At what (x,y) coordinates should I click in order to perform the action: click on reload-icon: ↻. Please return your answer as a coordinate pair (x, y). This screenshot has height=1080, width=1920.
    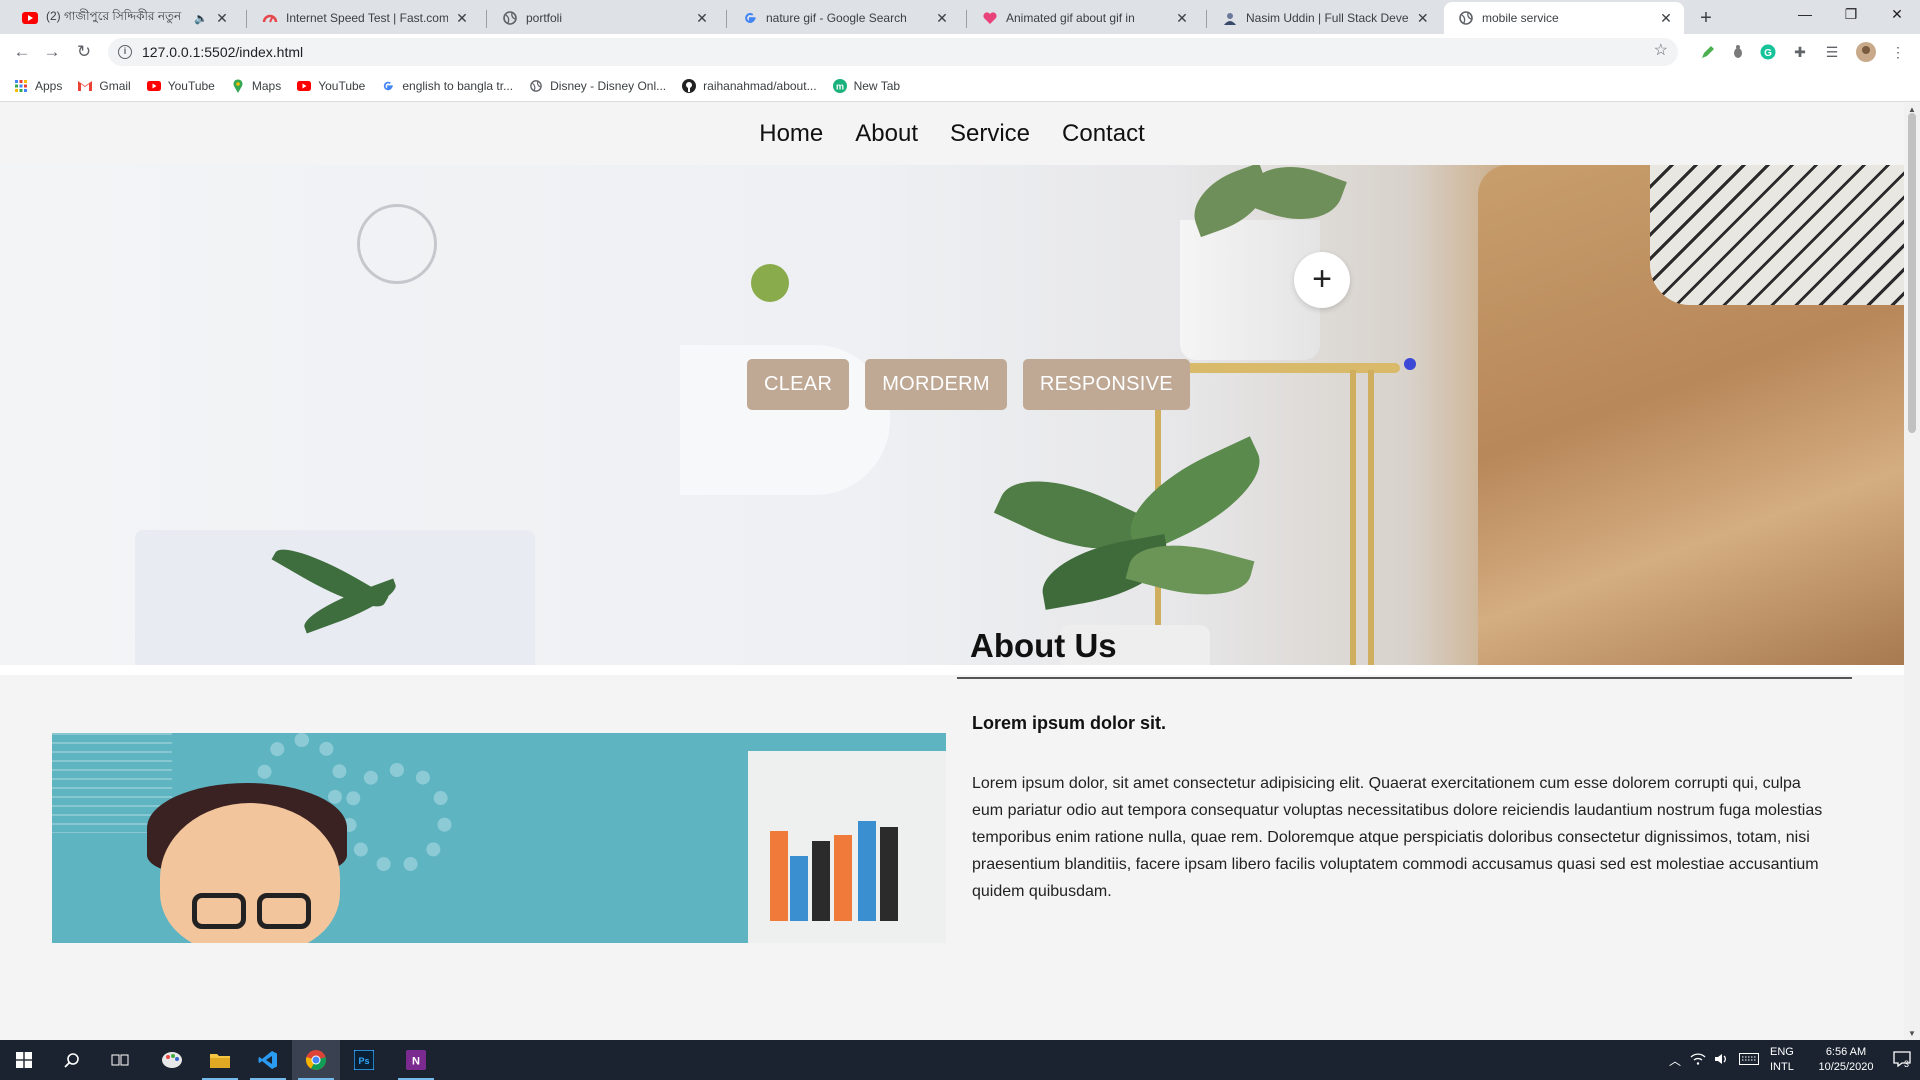
    Looking at the image, I should click on (84, 52).